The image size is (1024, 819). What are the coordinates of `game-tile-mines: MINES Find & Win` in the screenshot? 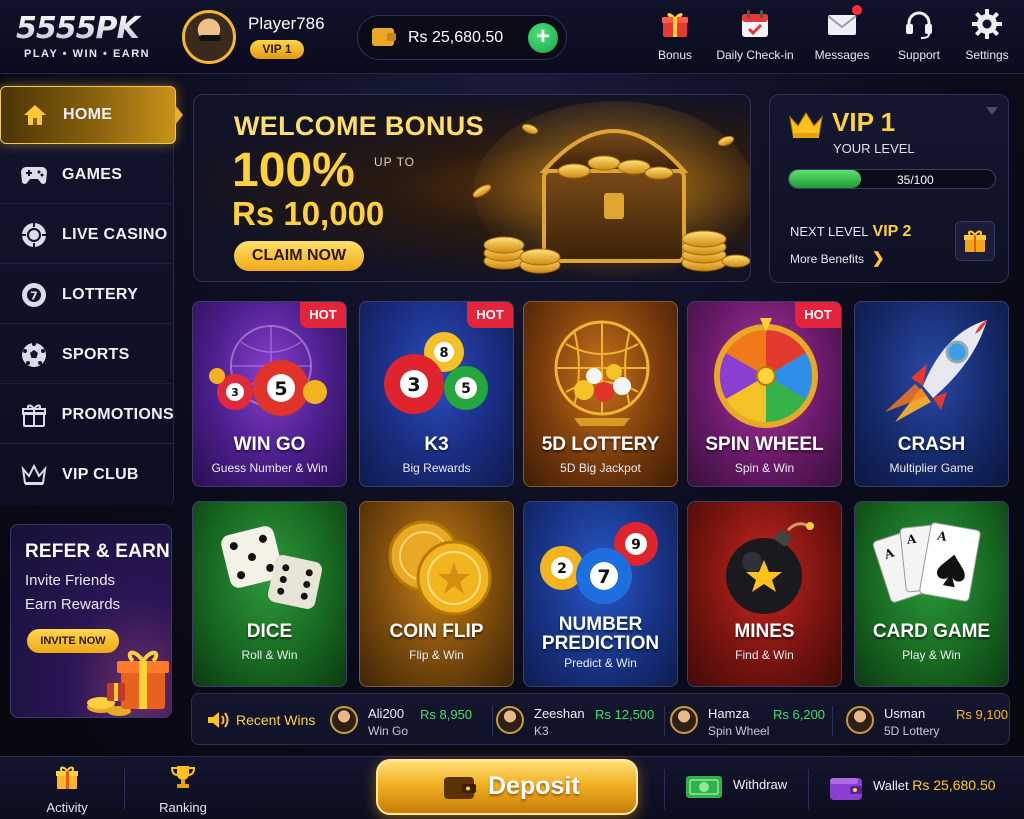 It's located at (764, 594).